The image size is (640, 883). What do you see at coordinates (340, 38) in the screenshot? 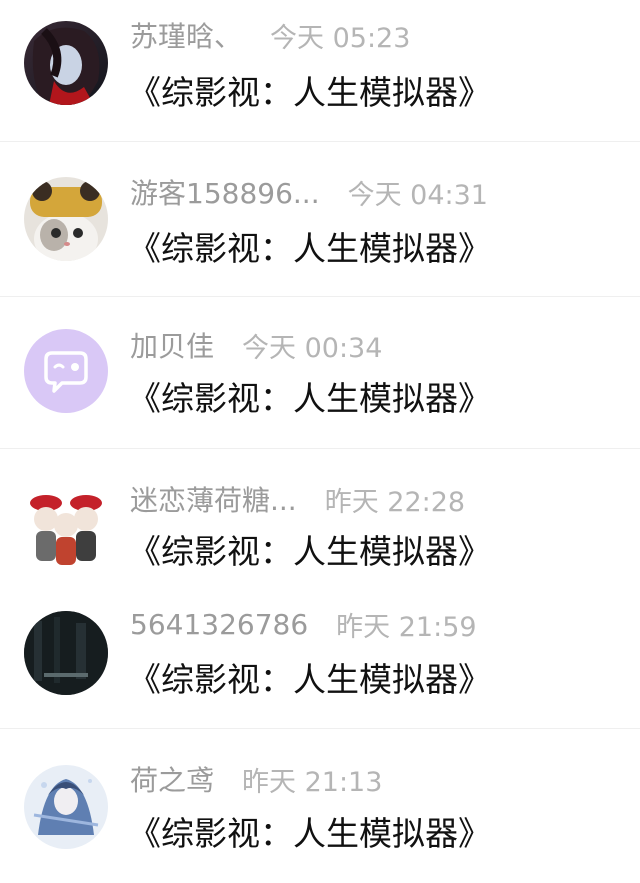
I see `message-time: 今天 05:23` at bounding box center [340, 38].